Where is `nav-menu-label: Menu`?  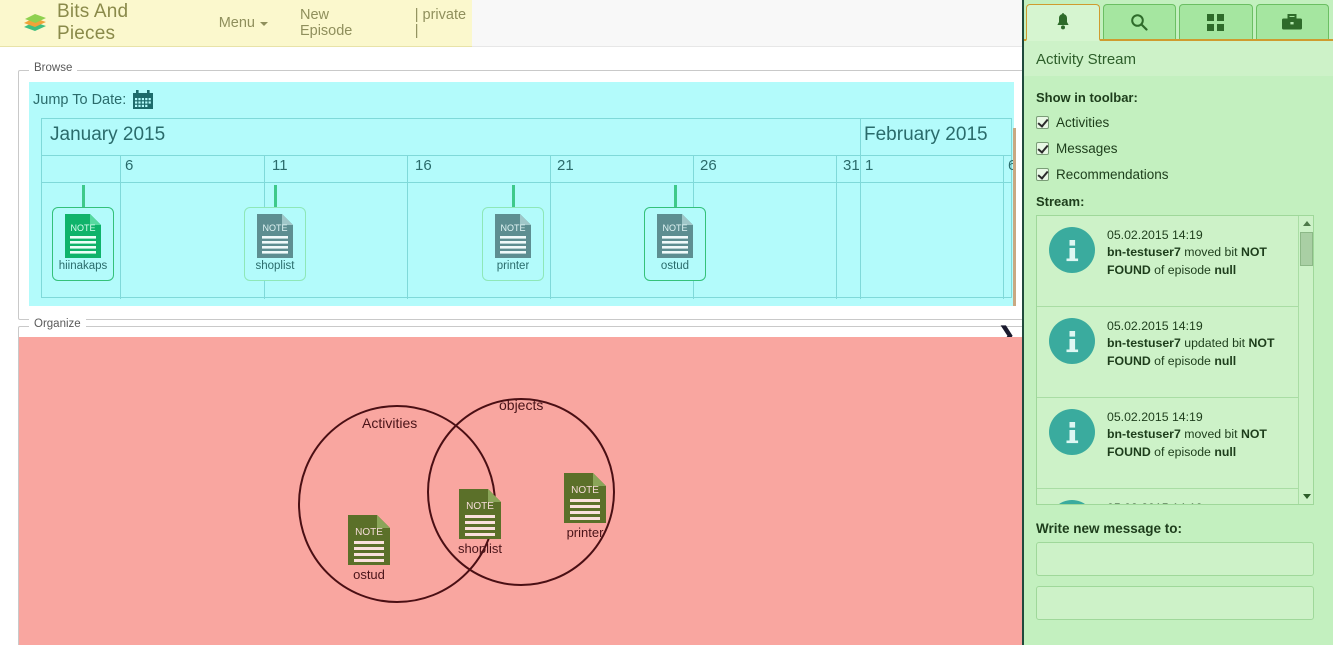 nav-menu-label: Menu is located at coordinates (236, 23).